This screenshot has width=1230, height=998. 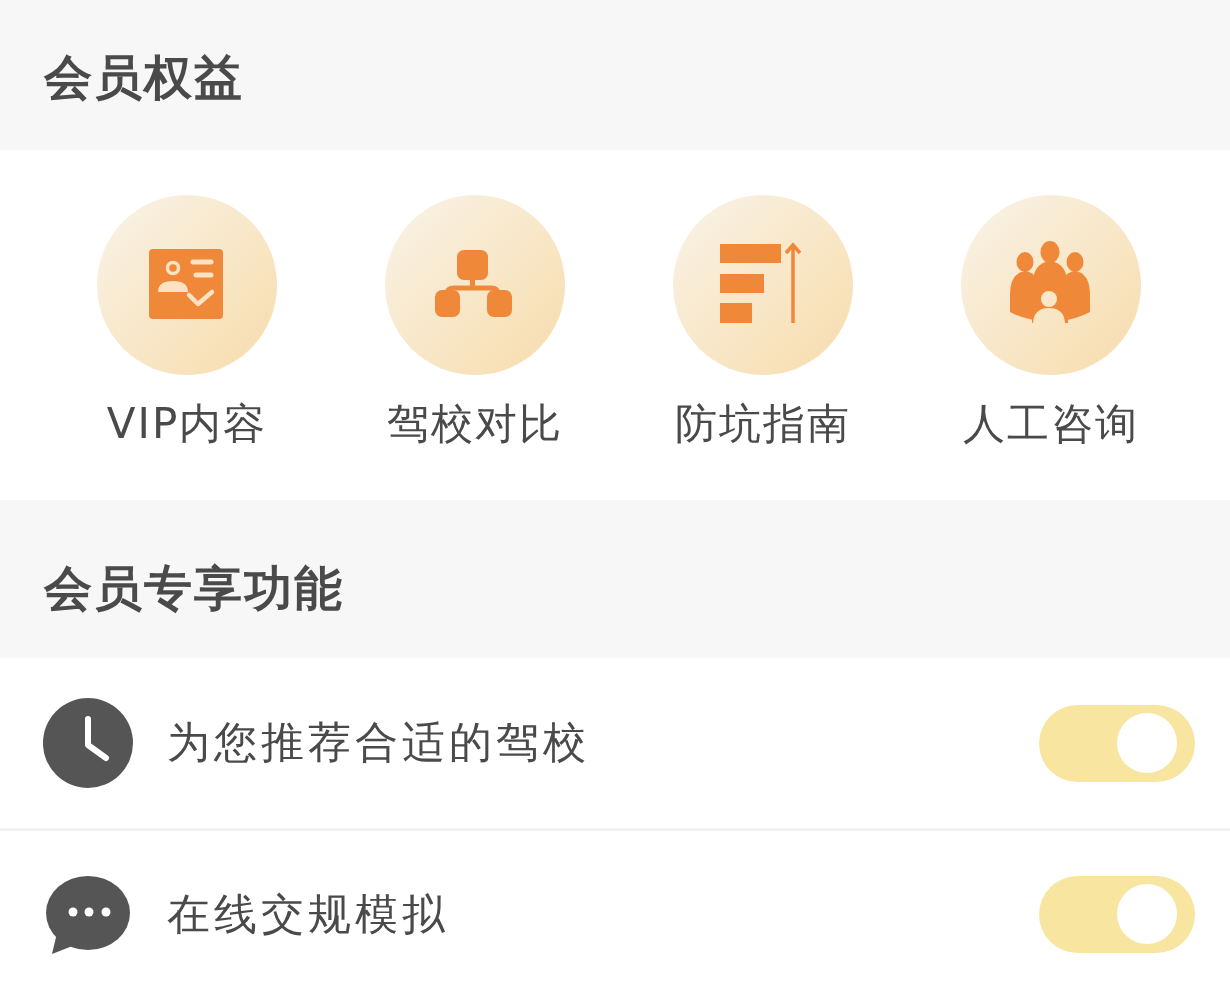 I want to click on benefit-button: 防坑指南, so click(x=763, y=322).